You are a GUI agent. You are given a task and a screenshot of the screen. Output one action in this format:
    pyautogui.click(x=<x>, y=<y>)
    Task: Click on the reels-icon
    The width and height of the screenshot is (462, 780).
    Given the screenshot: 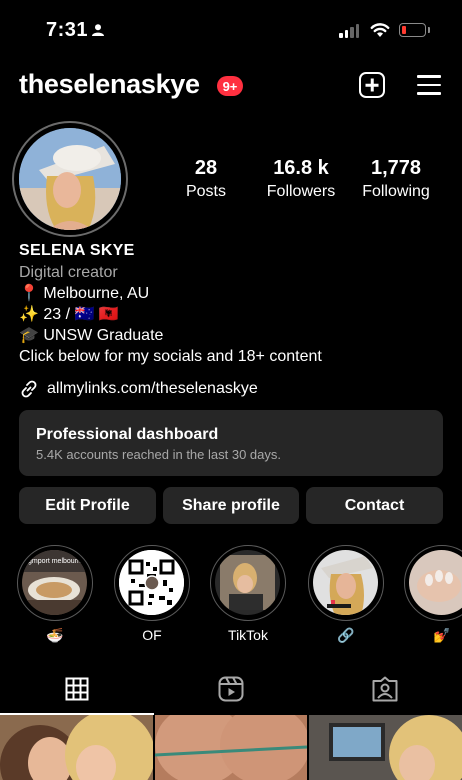 What is the action you would take?
    pyautogui.click(x=231, y=689)
    